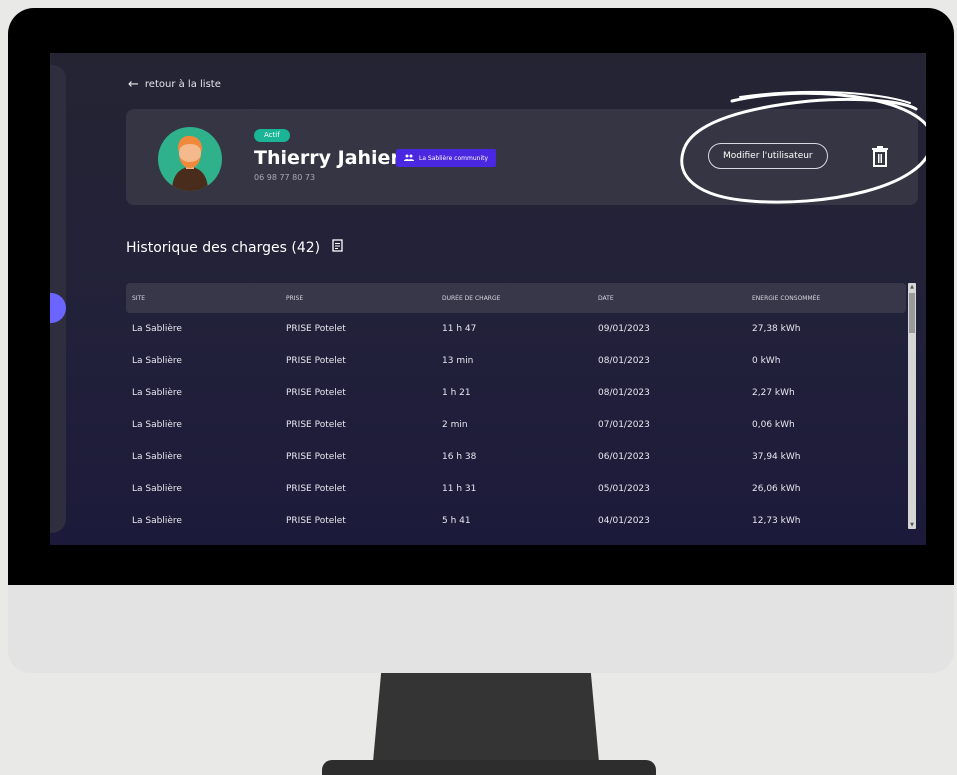 This screenshot has height=775, width=957. Describe the element at coordinates (455, 425) in the screenshot. I see `cell-duree: 2 min` at that location.